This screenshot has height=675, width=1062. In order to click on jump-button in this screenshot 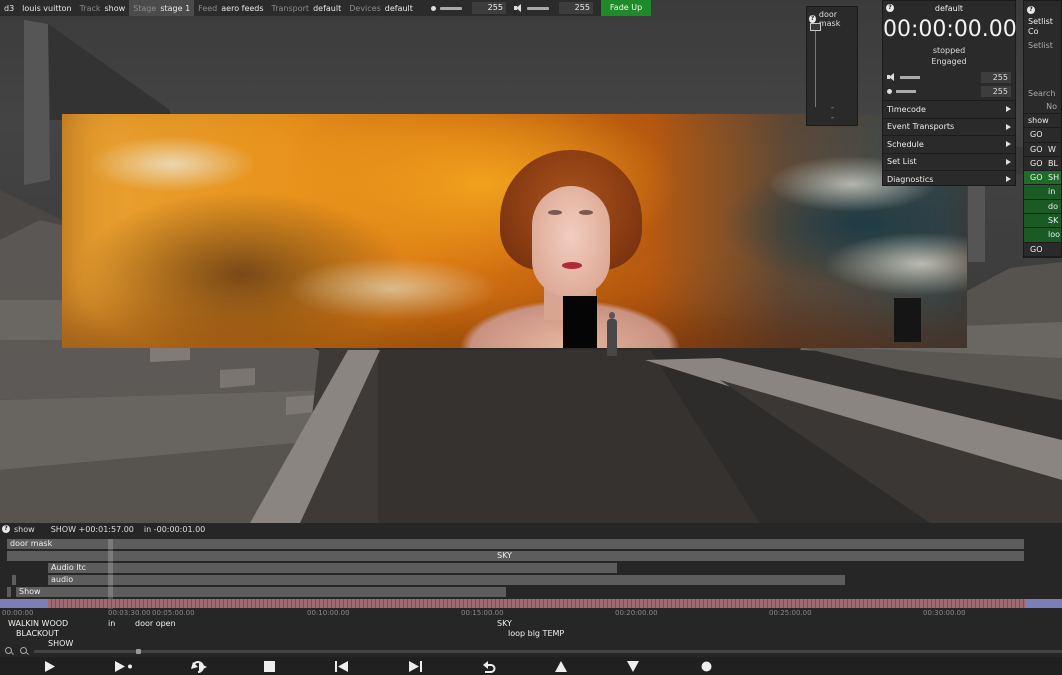, I will do `click(633, 666)`.